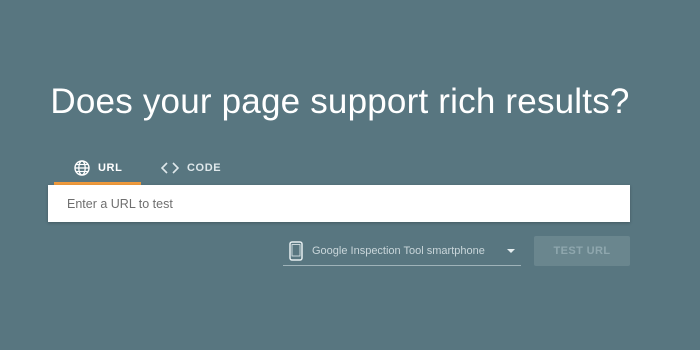  Describe the element at coordinates (398, 250) in the screenshot. I see `crawler-select-value: Google Inspection Tool smartphone` at that location.